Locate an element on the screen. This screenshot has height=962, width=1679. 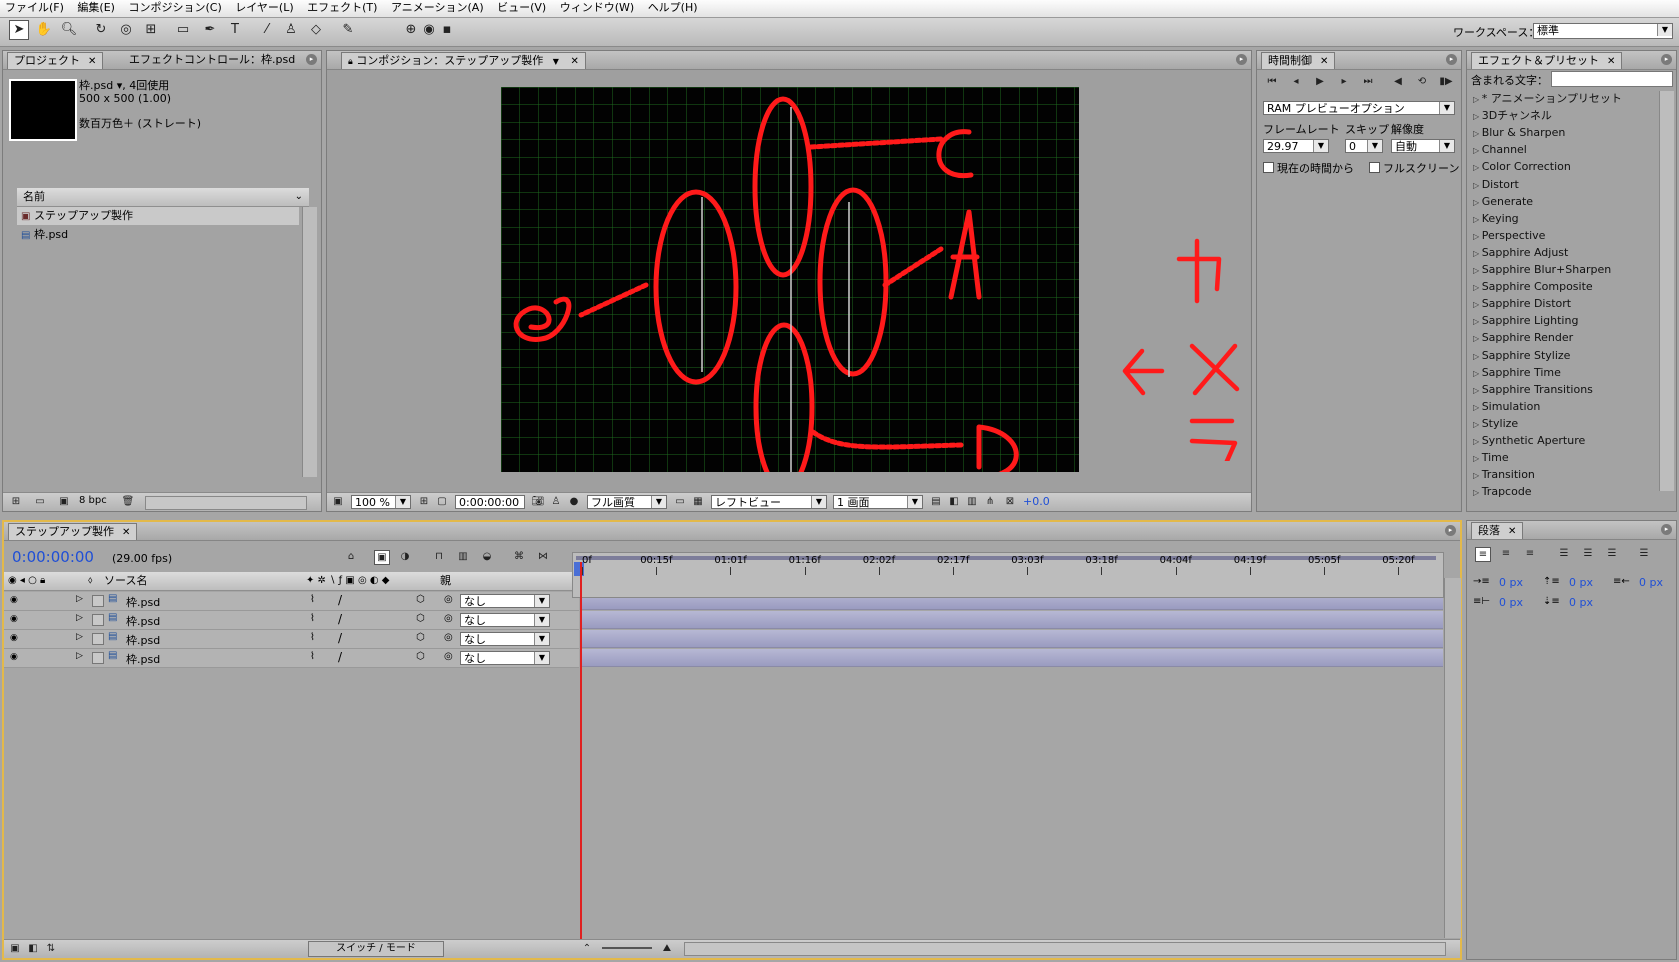
rotate-tool-icon: ↻ is located at coordinates (101, 30).